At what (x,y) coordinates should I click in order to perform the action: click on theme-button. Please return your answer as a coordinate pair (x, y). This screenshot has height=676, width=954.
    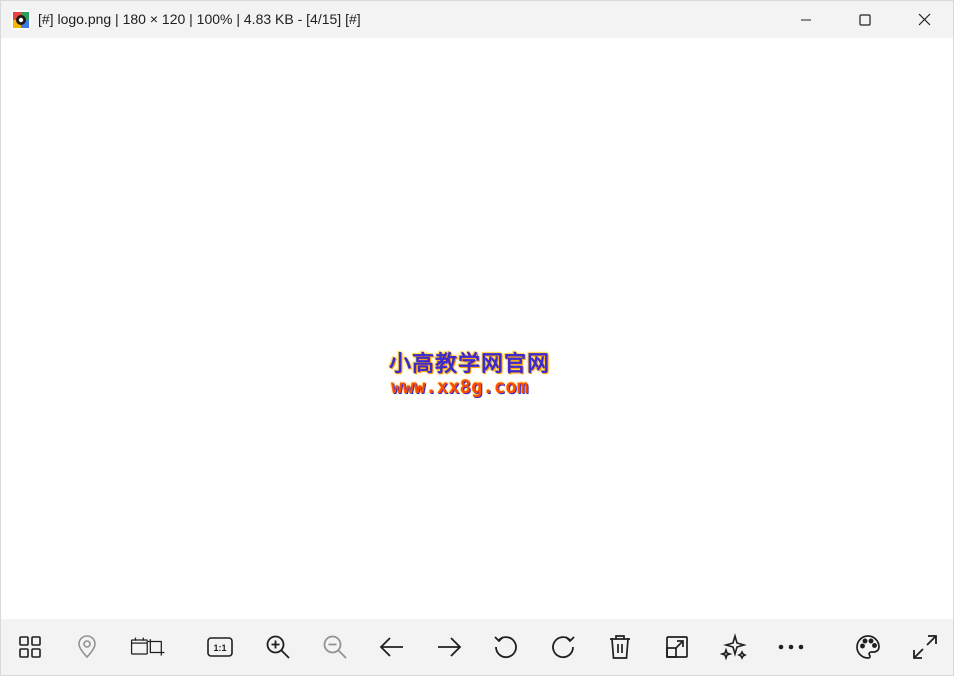
    Looking at the image, I should click on (868, 647).